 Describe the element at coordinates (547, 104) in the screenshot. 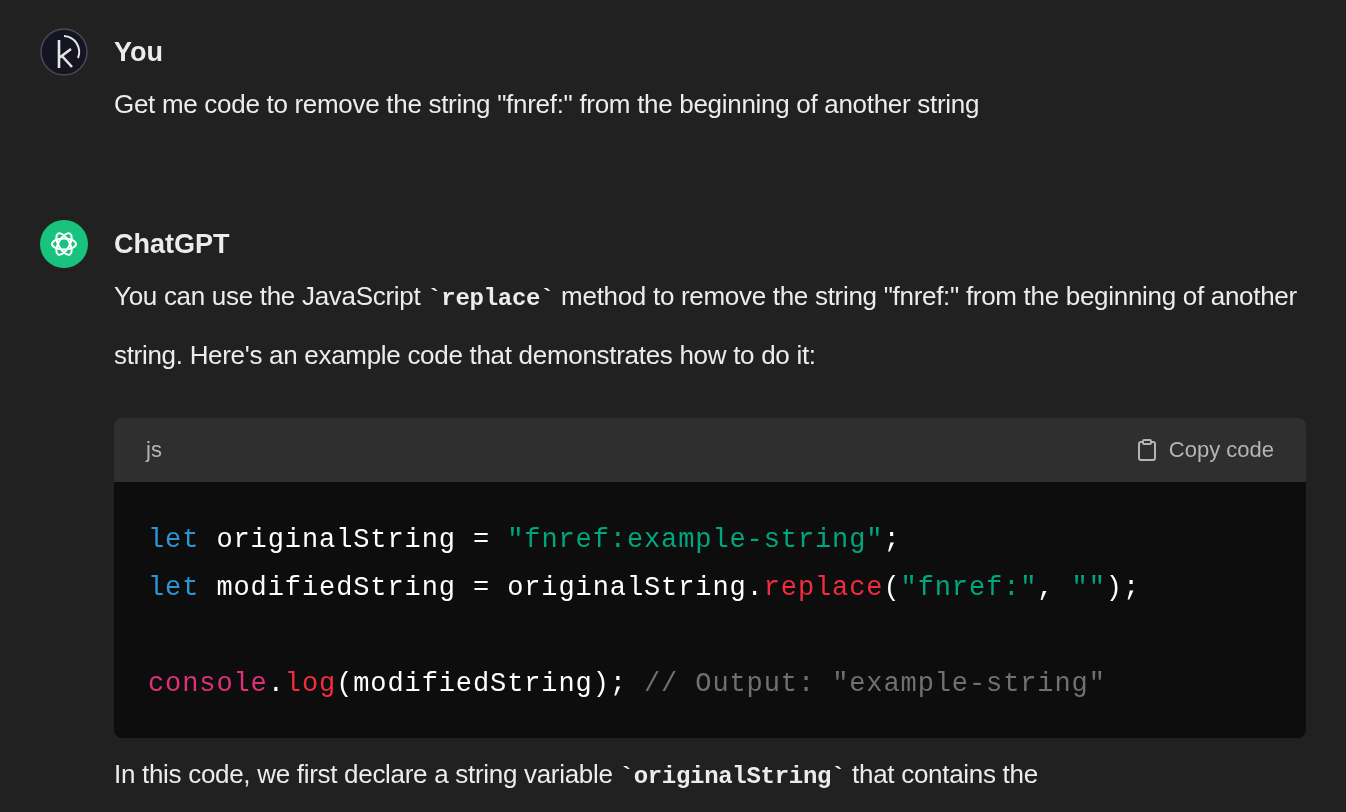

I see `message-text: Get me code to remove the string "fnref:" from the beginning of another string` at that location.